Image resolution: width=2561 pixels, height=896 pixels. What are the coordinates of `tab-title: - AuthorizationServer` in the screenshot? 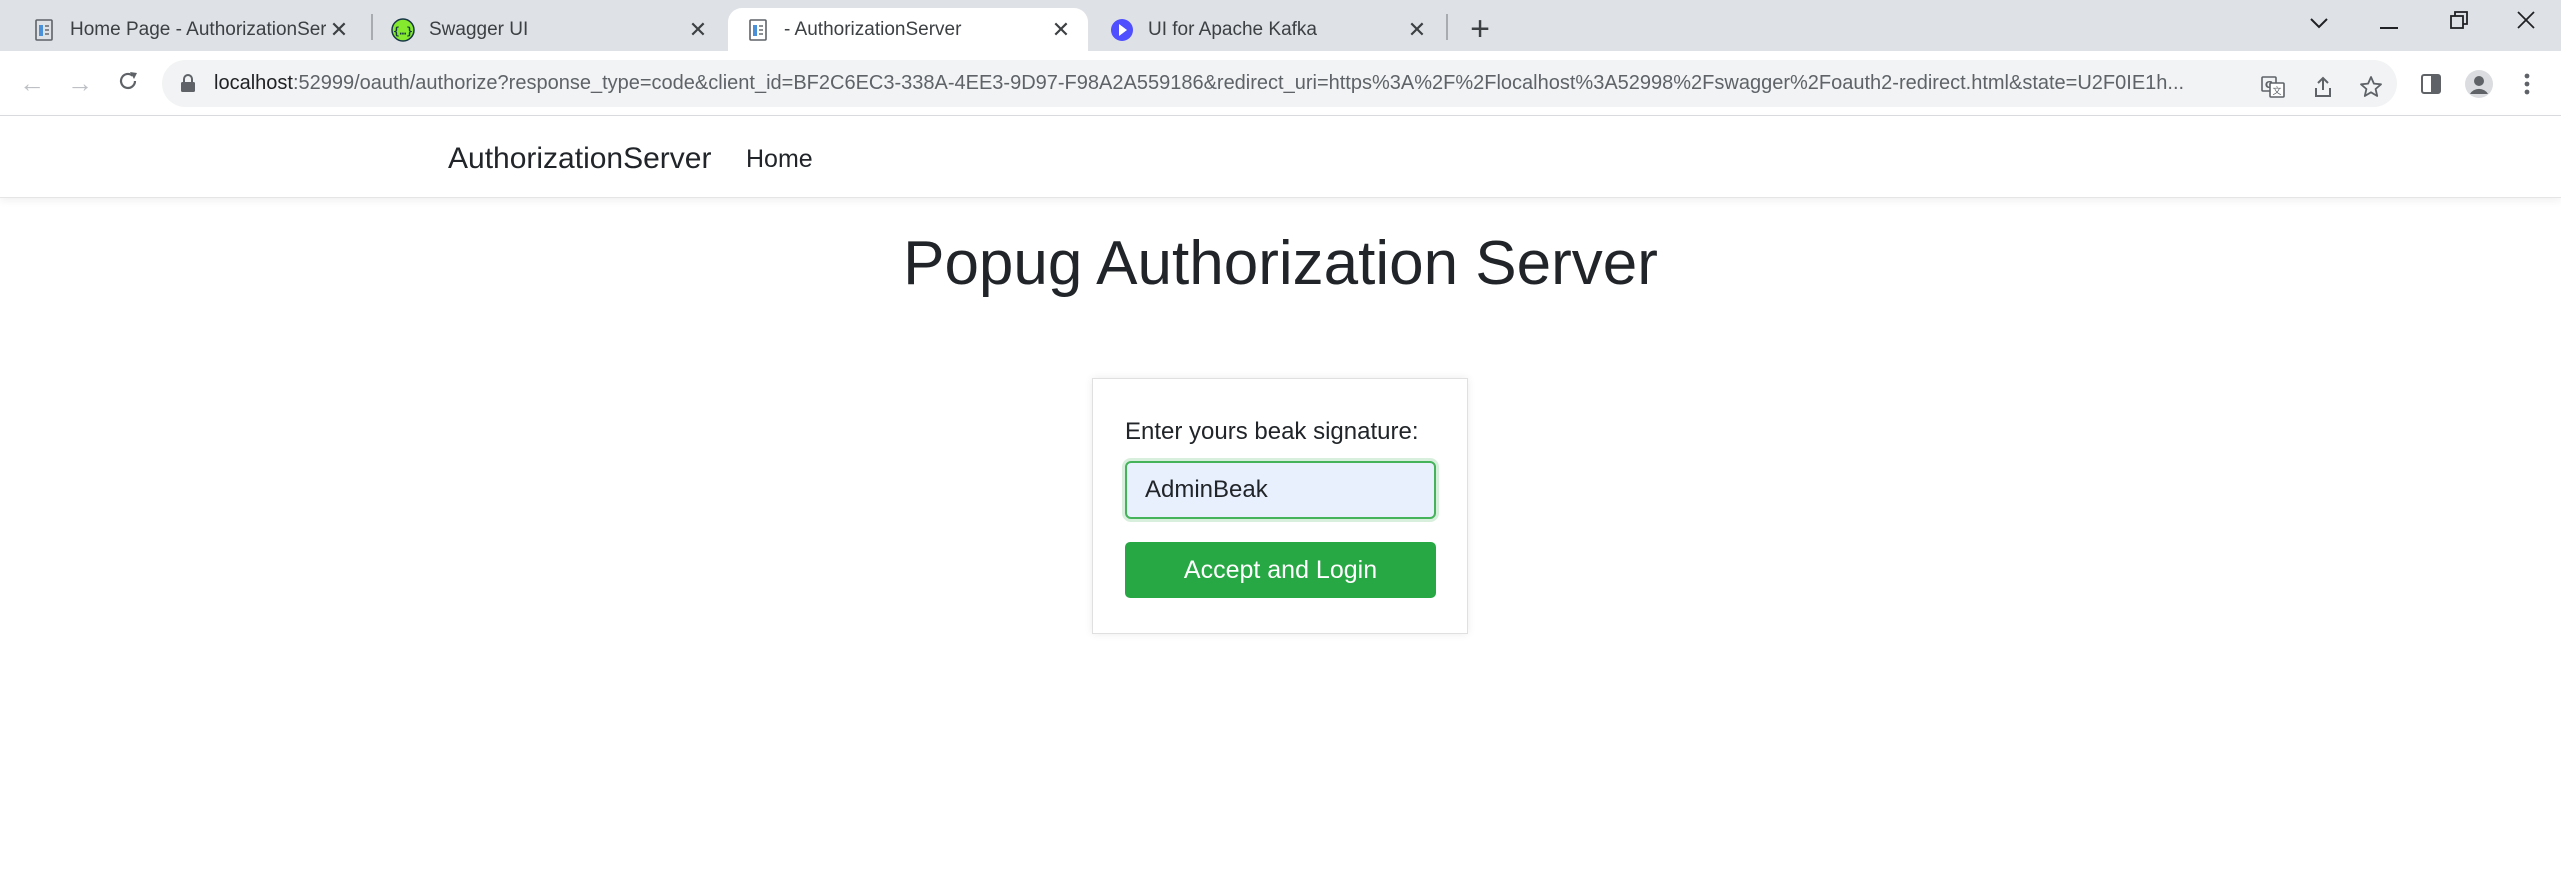 It's located at (873, 29).